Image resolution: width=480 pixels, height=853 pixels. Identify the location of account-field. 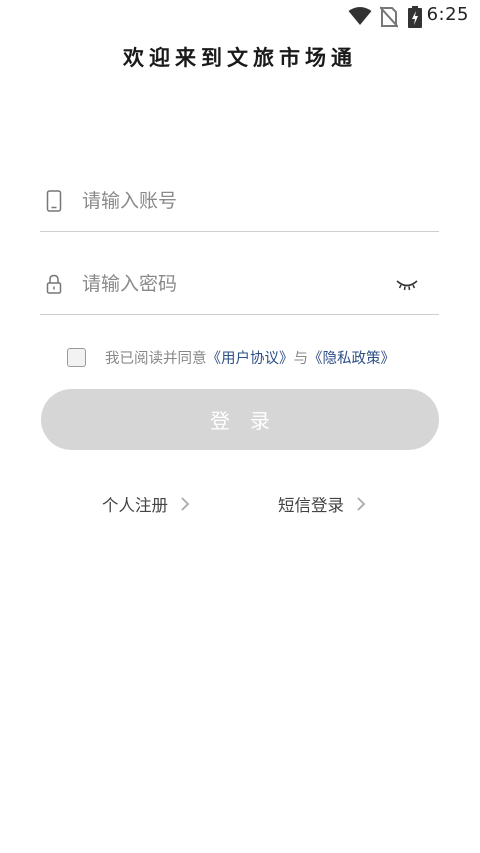
(239, 202).